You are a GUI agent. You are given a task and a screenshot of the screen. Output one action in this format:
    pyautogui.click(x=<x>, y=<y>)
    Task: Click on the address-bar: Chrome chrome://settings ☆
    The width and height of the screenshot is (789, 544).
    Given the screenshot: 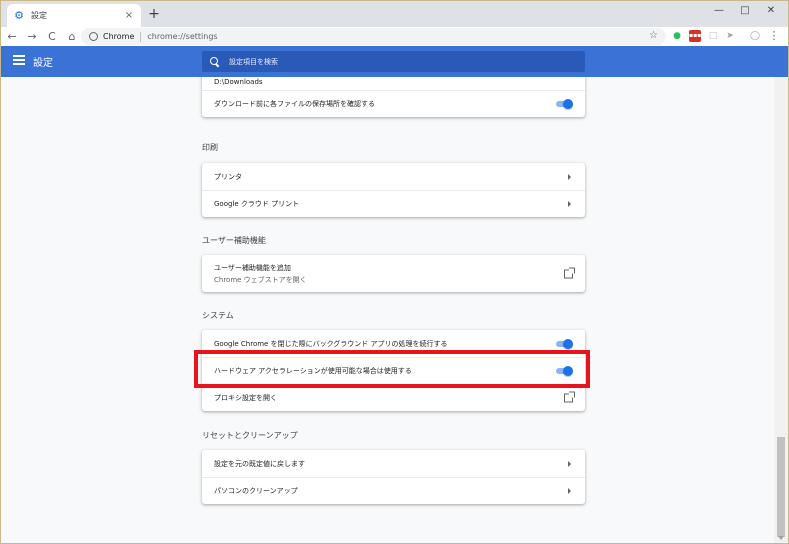 What is the action you would take?
    pyautogui.click(x=373, y=36)
    